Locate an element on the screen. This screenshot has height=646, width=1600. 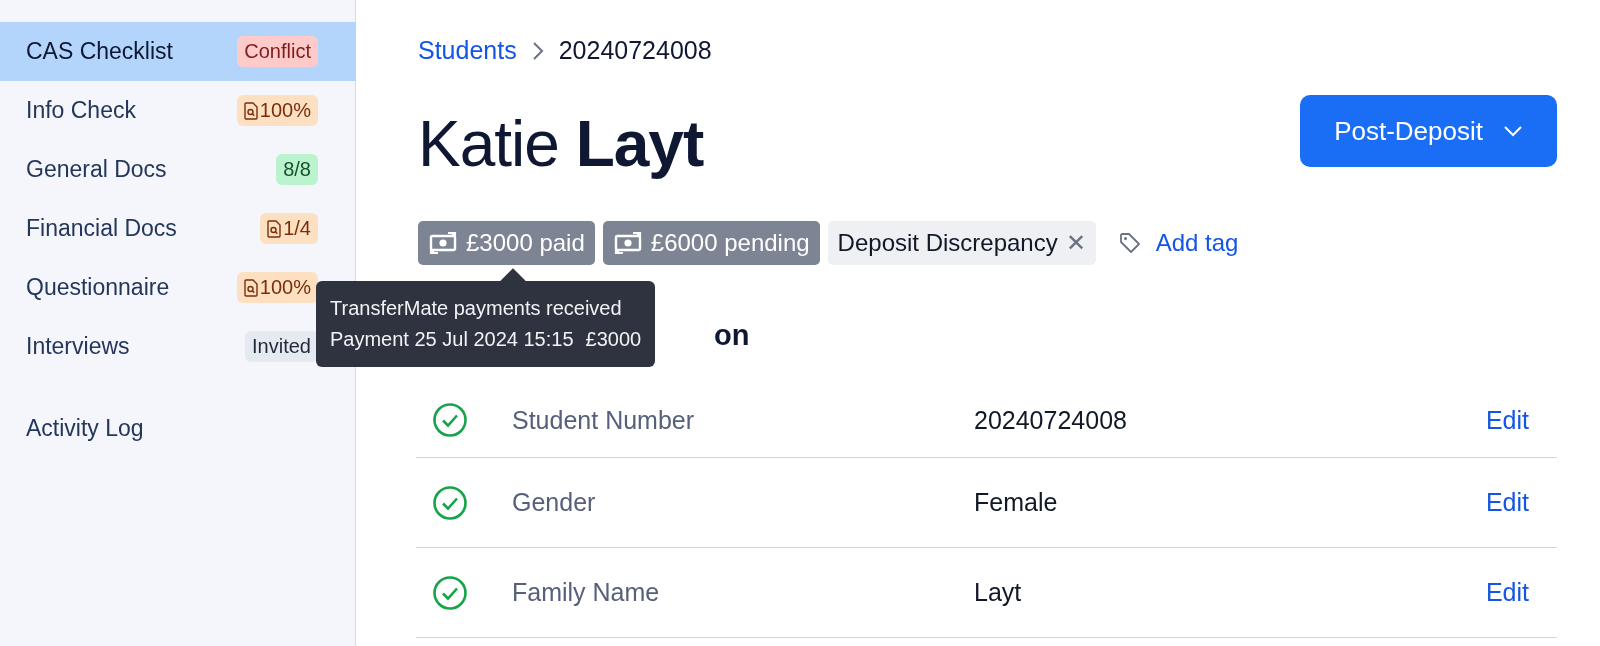
tag-icon is located at coordinates (1129, 243).